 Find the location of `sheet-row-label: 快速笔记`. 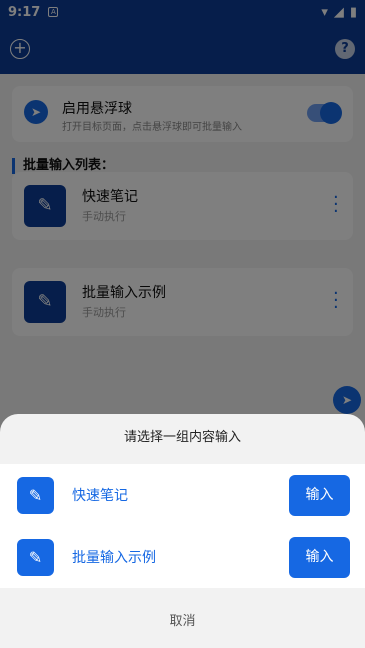

sheet-row-label: 快速笔记 is located at coordinates (100, 496).